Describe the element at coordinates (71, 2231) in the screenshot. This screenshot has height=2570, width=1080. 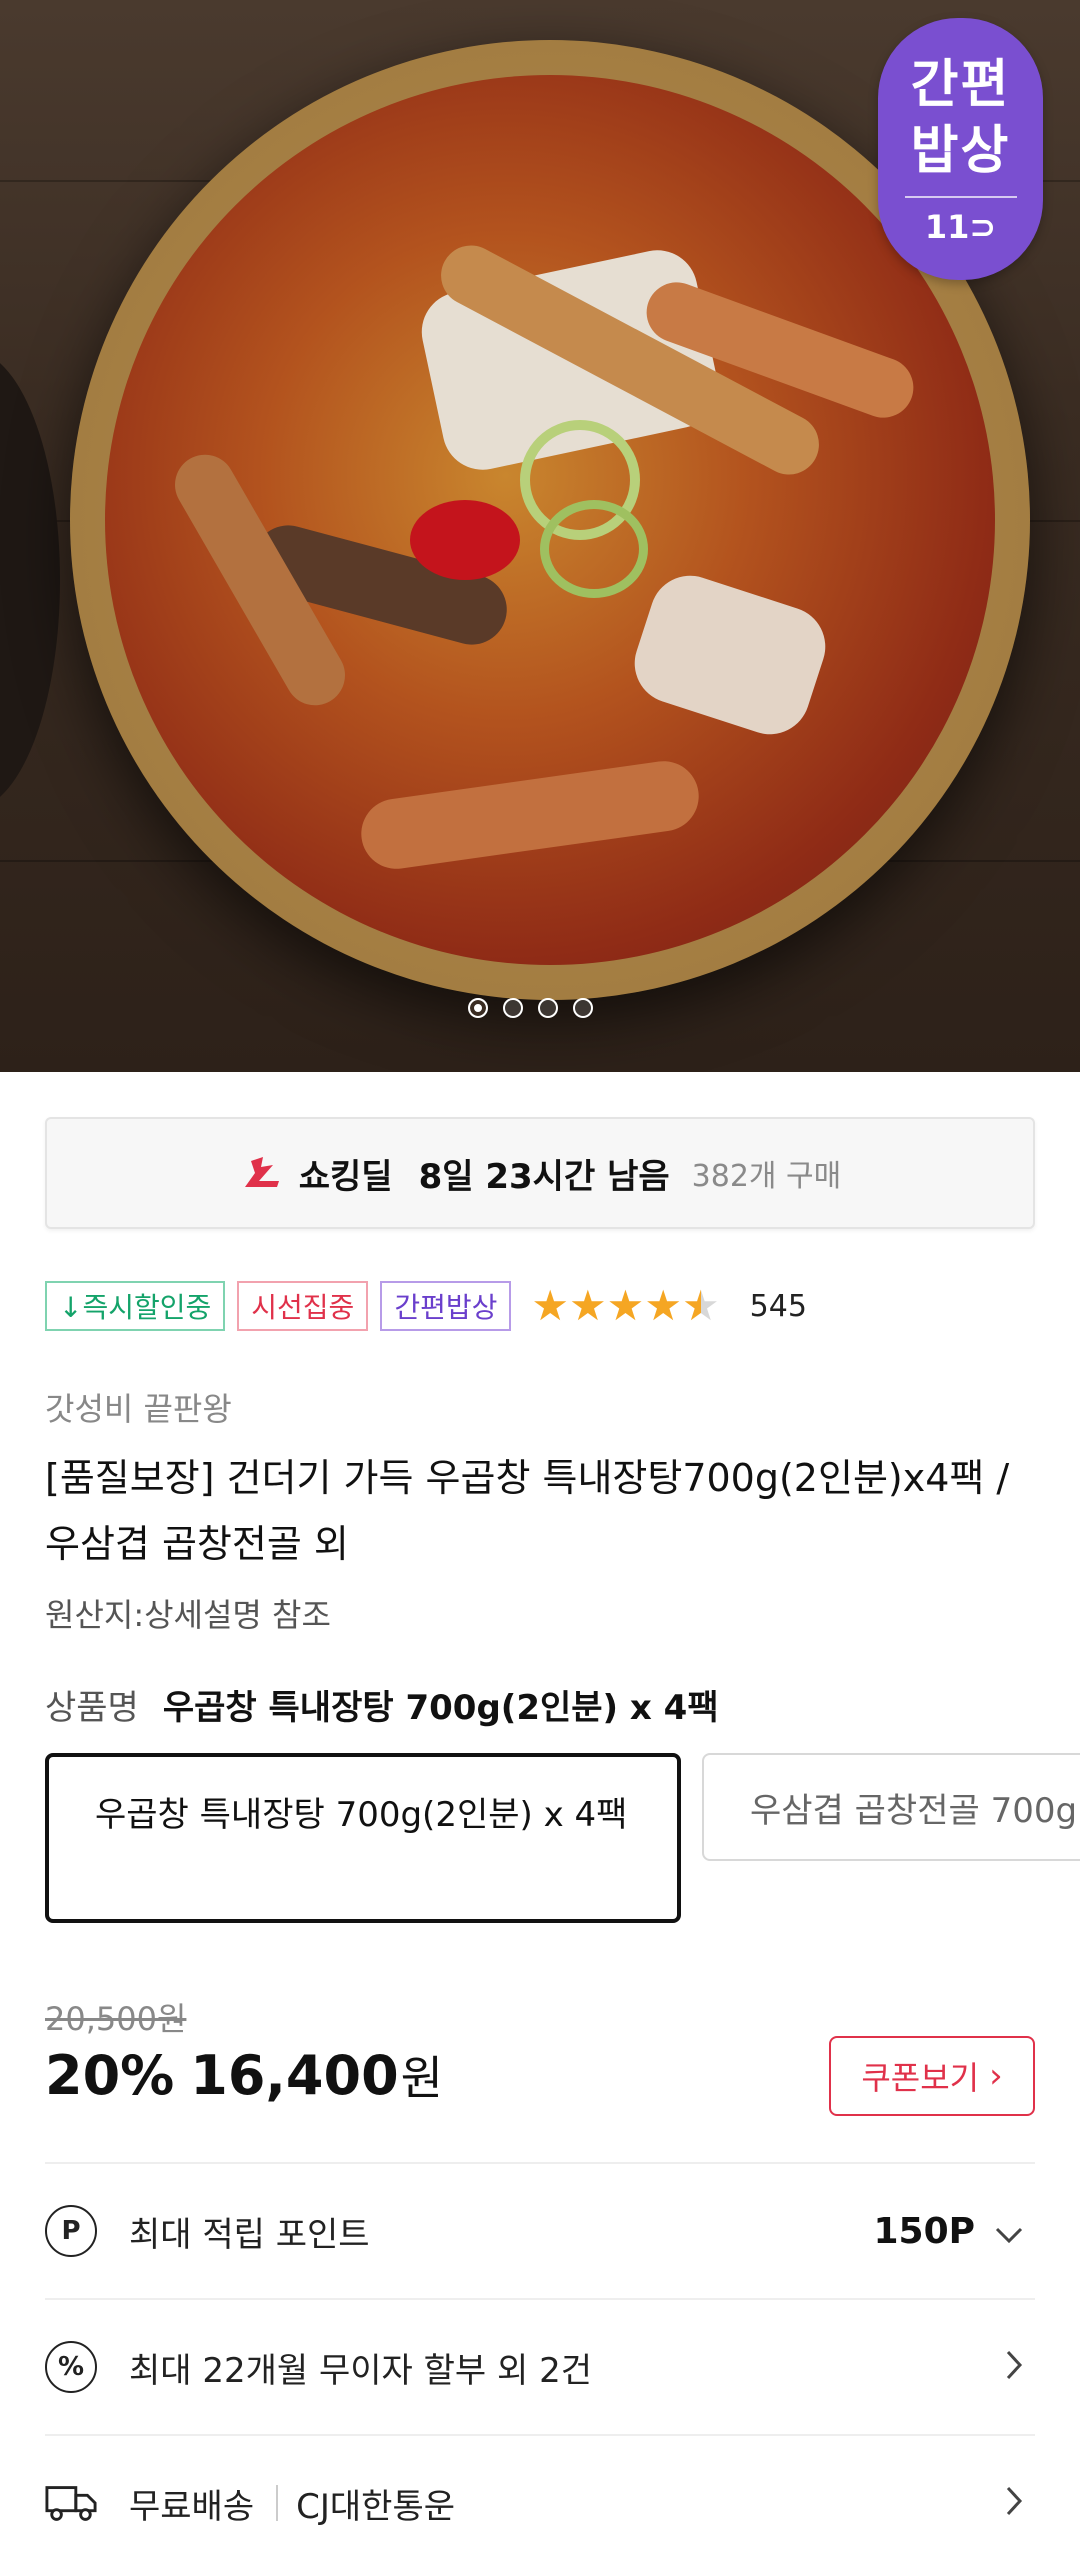
I see `point-icon: P` at that location.